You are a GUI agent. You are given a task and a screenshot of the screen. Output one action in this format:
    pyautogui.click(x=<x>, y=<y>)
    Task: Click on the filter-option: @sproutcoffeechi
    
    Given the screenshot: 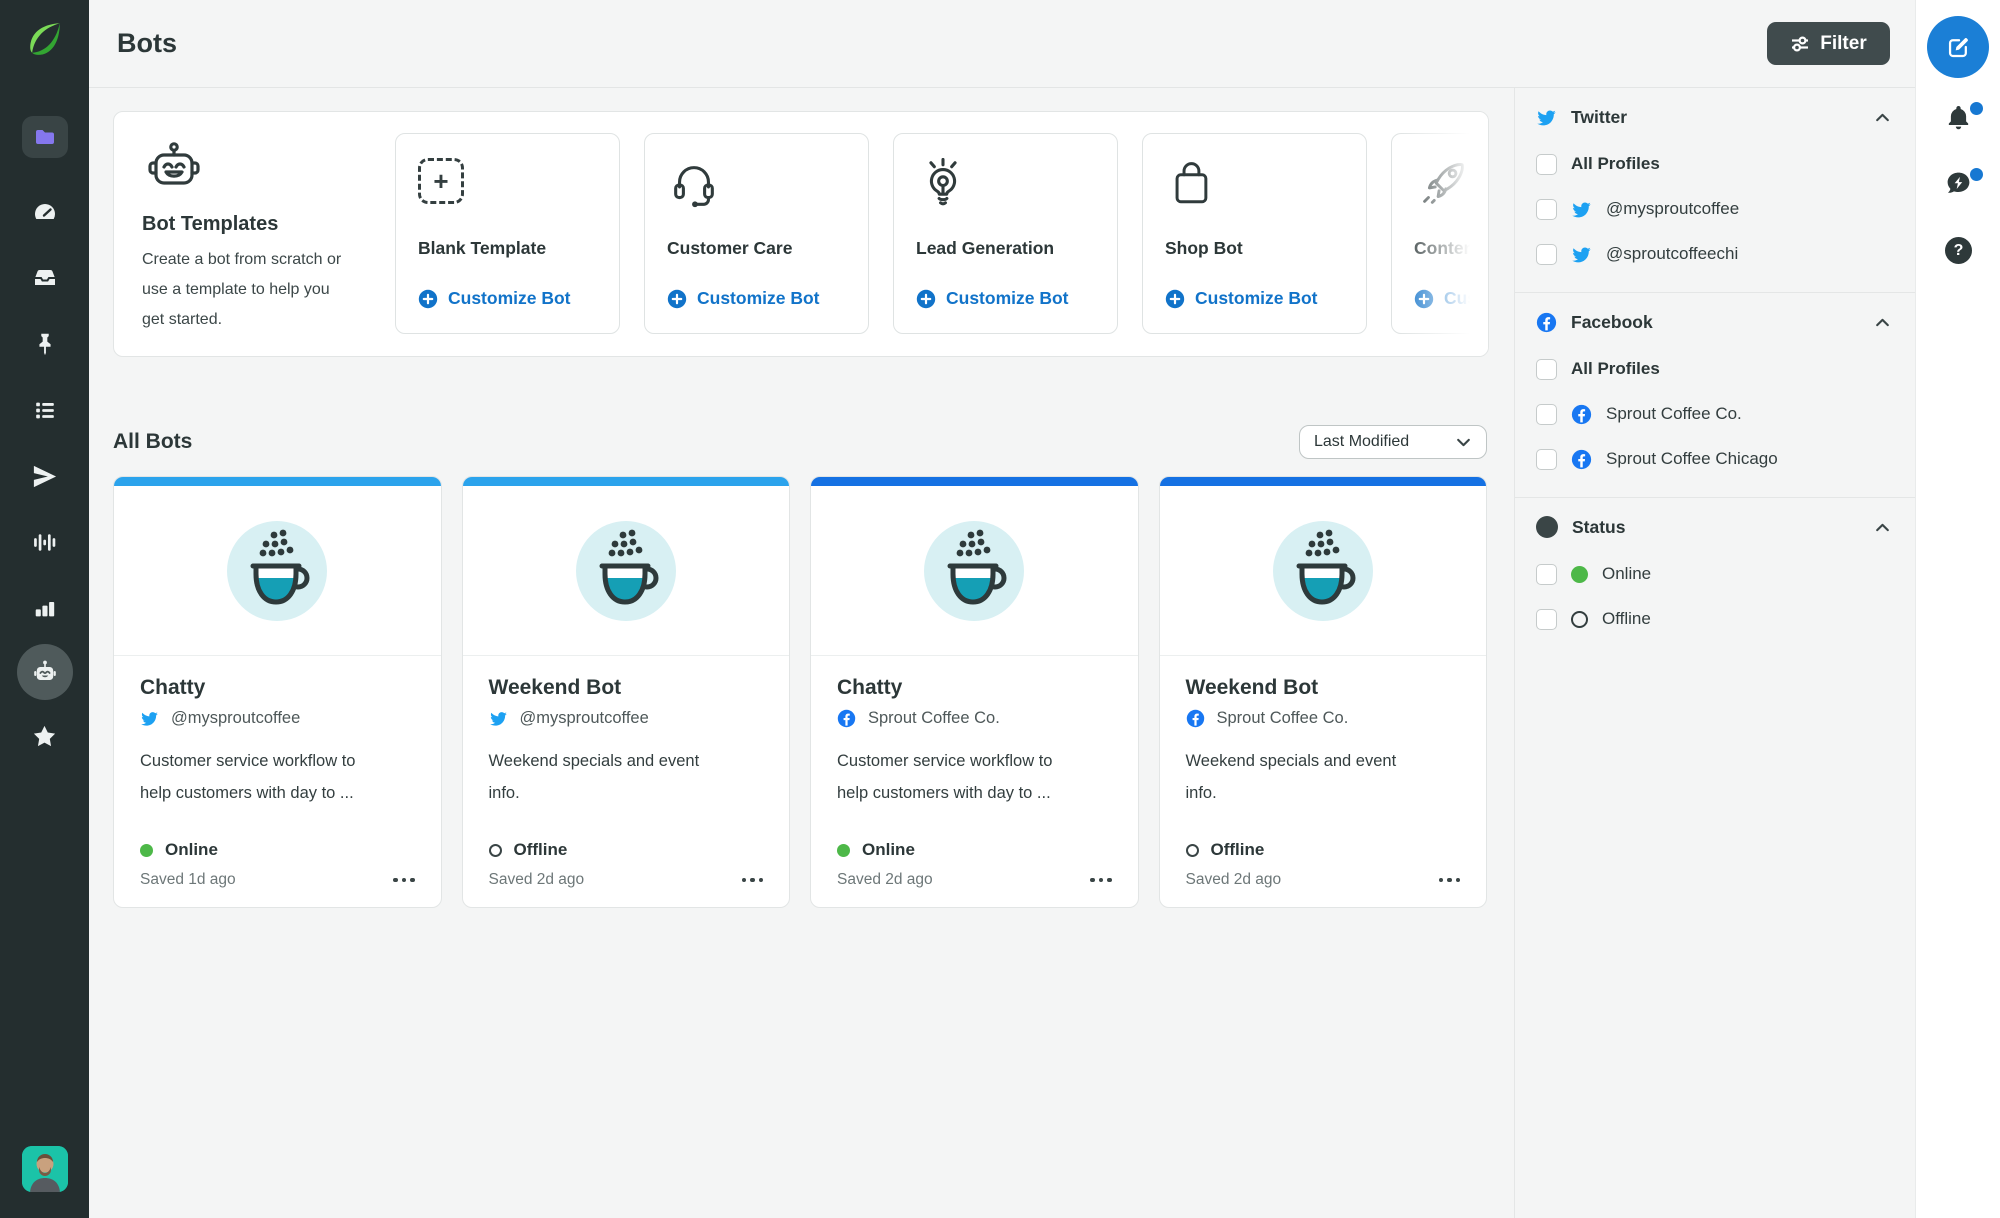 What is the action you would take?
    pyautogui.click(x=1713, y=254)
    